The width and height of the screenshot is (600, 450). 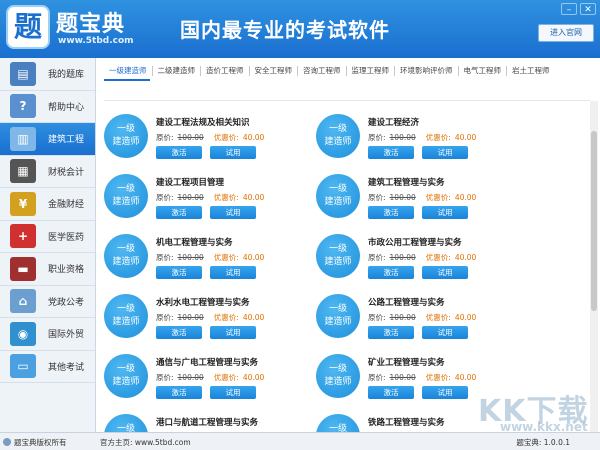 What do you see at coordinates (566, 33) in the screenshot?
I see `enter-site-button: 进入官网` at bounding box center [566, 33].